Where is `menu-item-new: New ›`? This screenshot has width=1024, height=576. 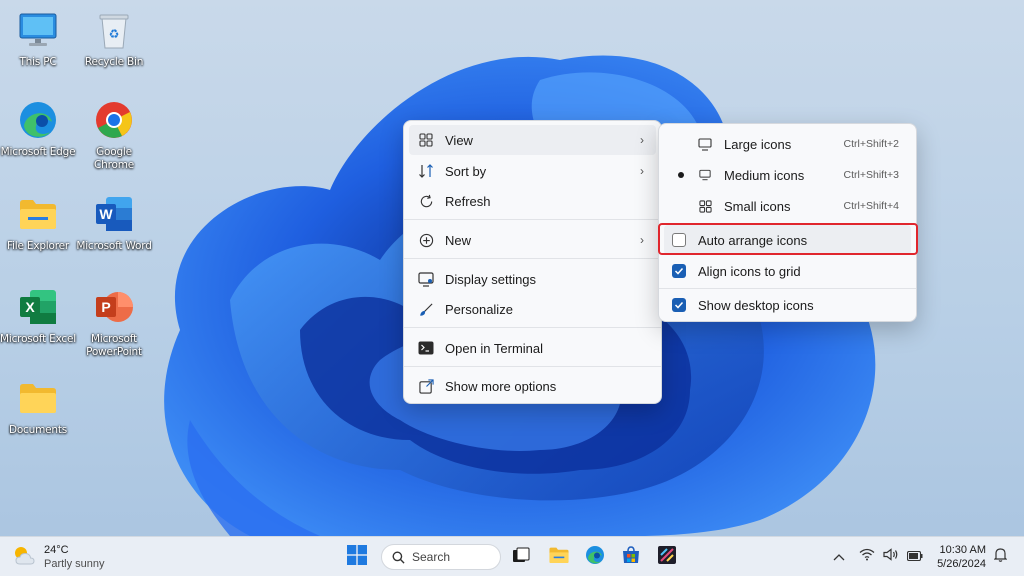 menu-item-new: New › is located at coordinates (532, 240).